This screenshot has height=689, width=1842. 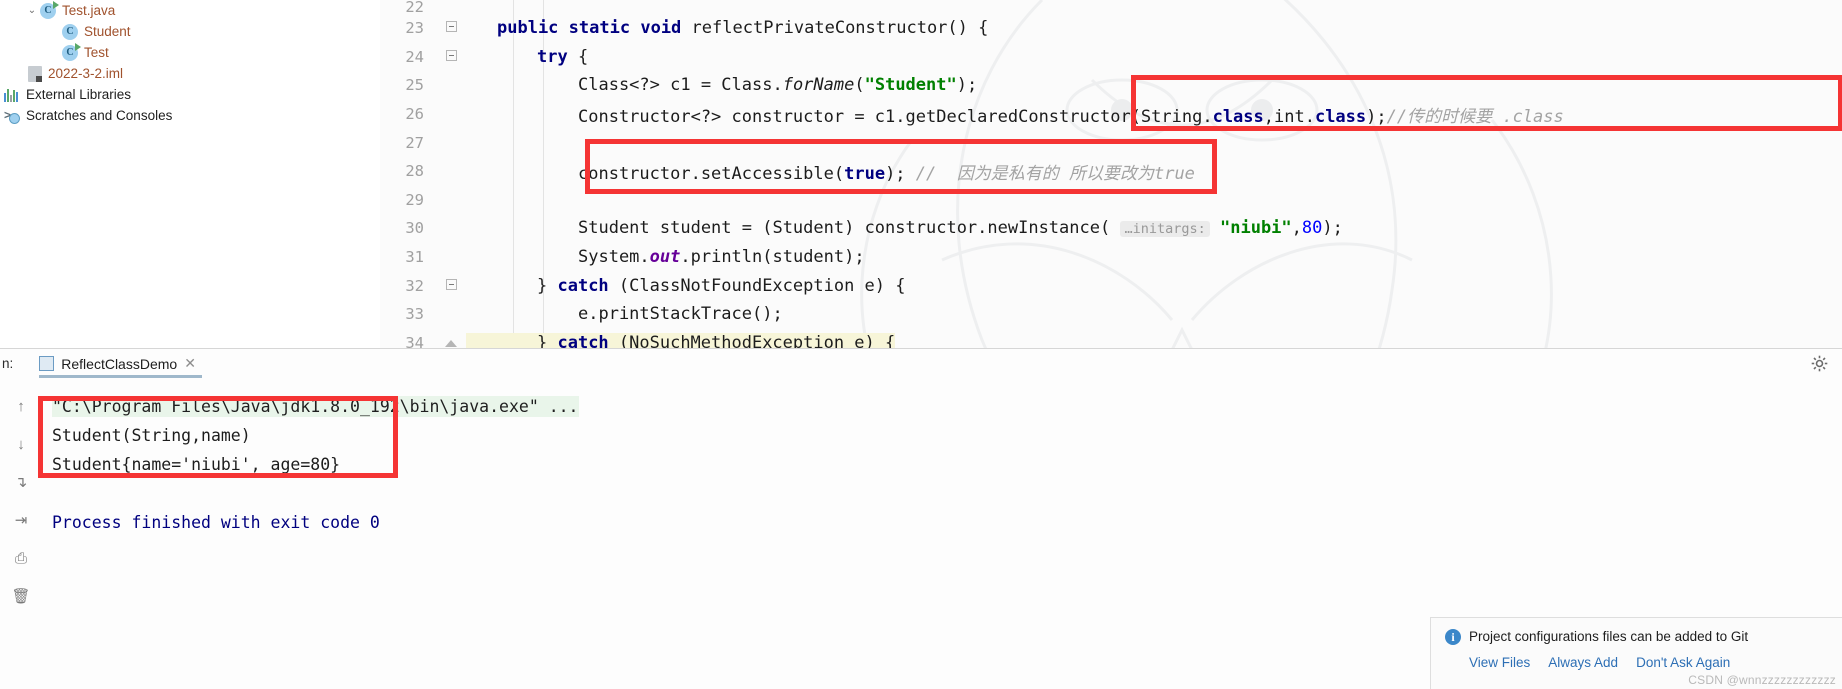 What do you see at coordinates (1111, 314) in the screenshot?
I see `code-line: 33 e.printStackTrace();` at bounding box center [1111, 314].